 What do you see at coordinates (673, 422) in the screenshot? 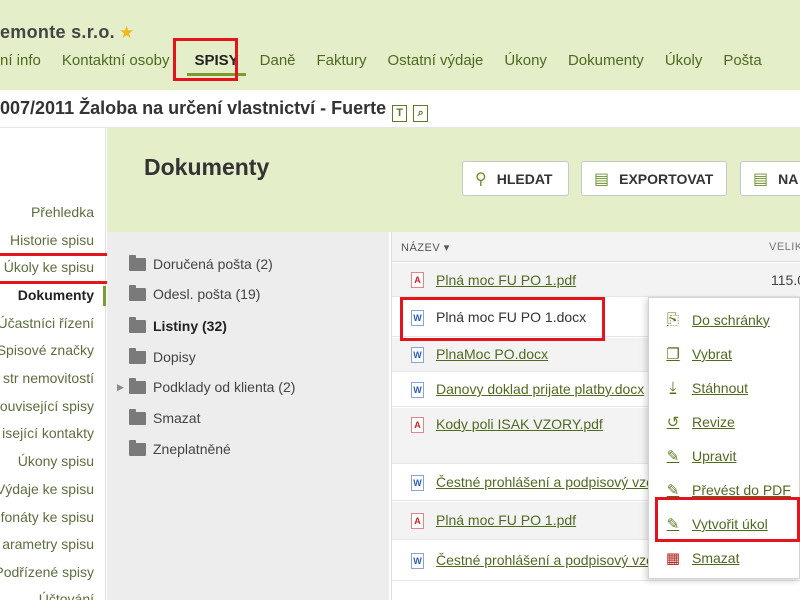
I see `history-icon: ↺` at bounding box center [673, 422].